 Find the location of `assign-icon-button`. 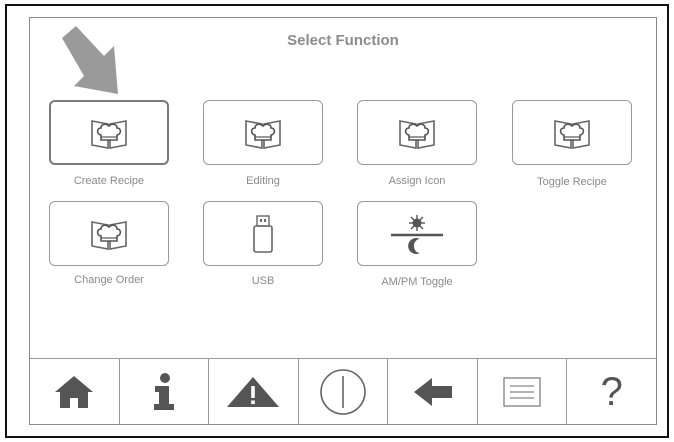

assign-icon-button is located at coordinates (417, 132).